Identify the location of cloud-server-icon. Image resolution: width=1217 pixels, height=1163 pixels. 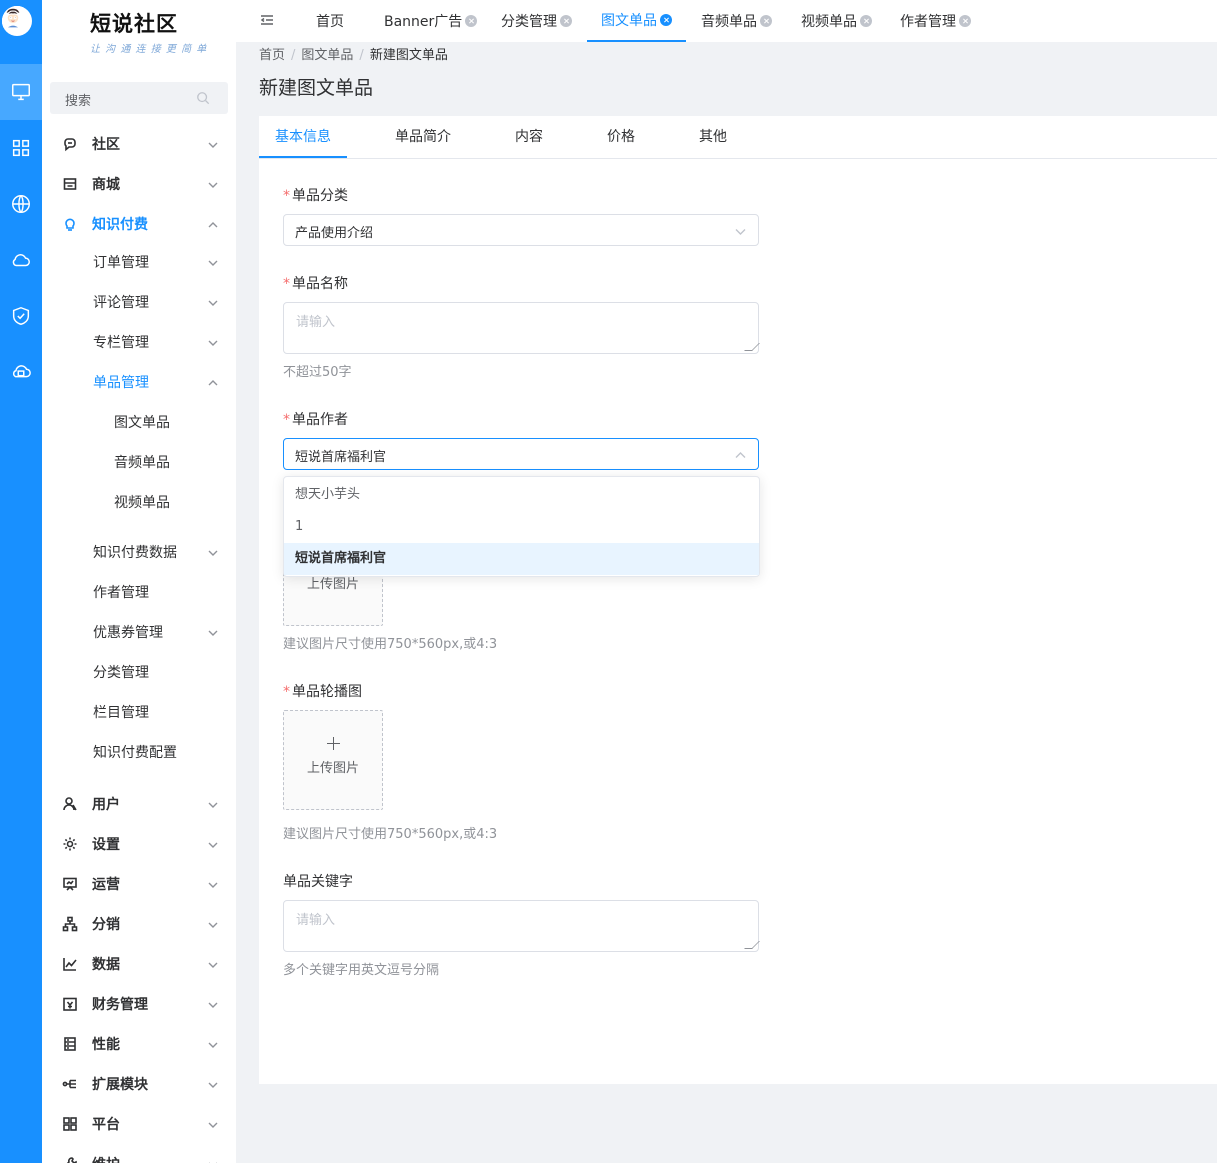
(21, 372).